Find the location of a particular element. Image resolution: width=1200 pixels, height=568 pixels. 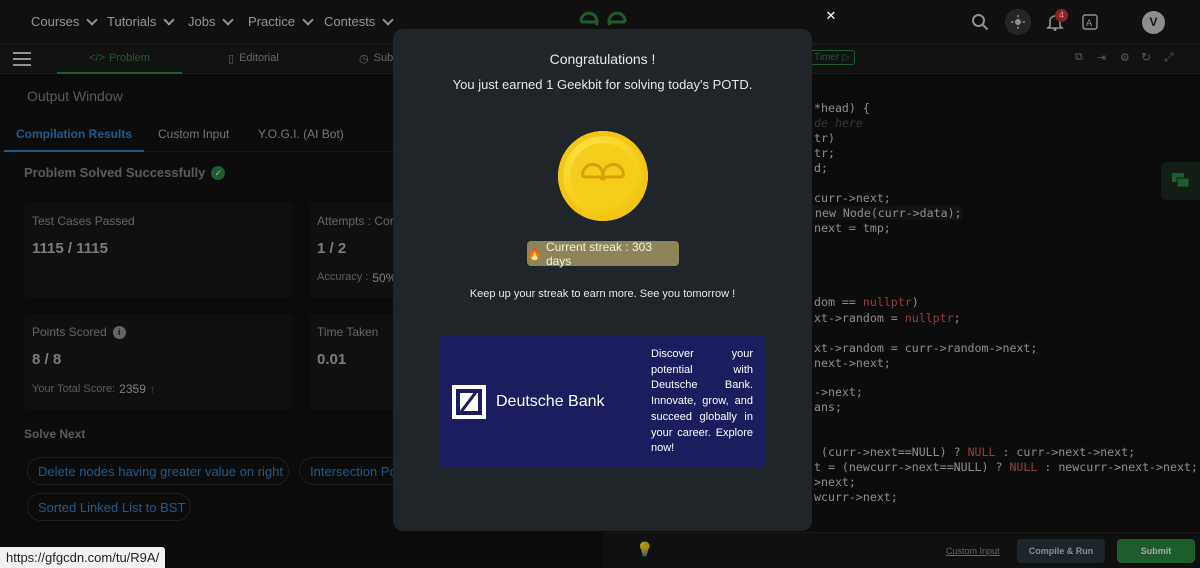

modal-title: Congratulations ! is located at coordinates (602, 59).